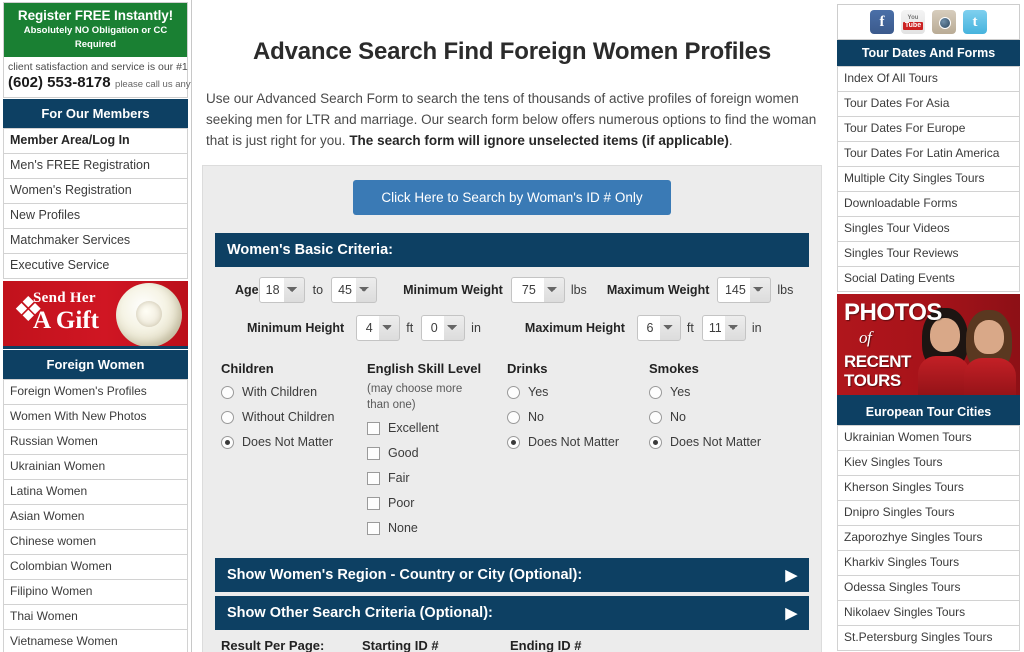  Describe the element at coordinates (865, 337) in the screenshot. I see `photos-banner-line2: of` at that location.